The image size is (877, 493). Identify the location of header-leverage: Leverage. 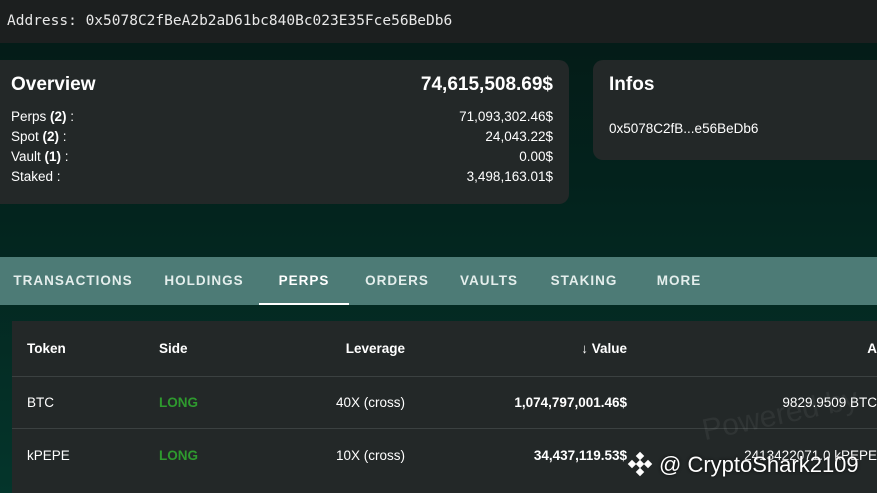
(355, 348).